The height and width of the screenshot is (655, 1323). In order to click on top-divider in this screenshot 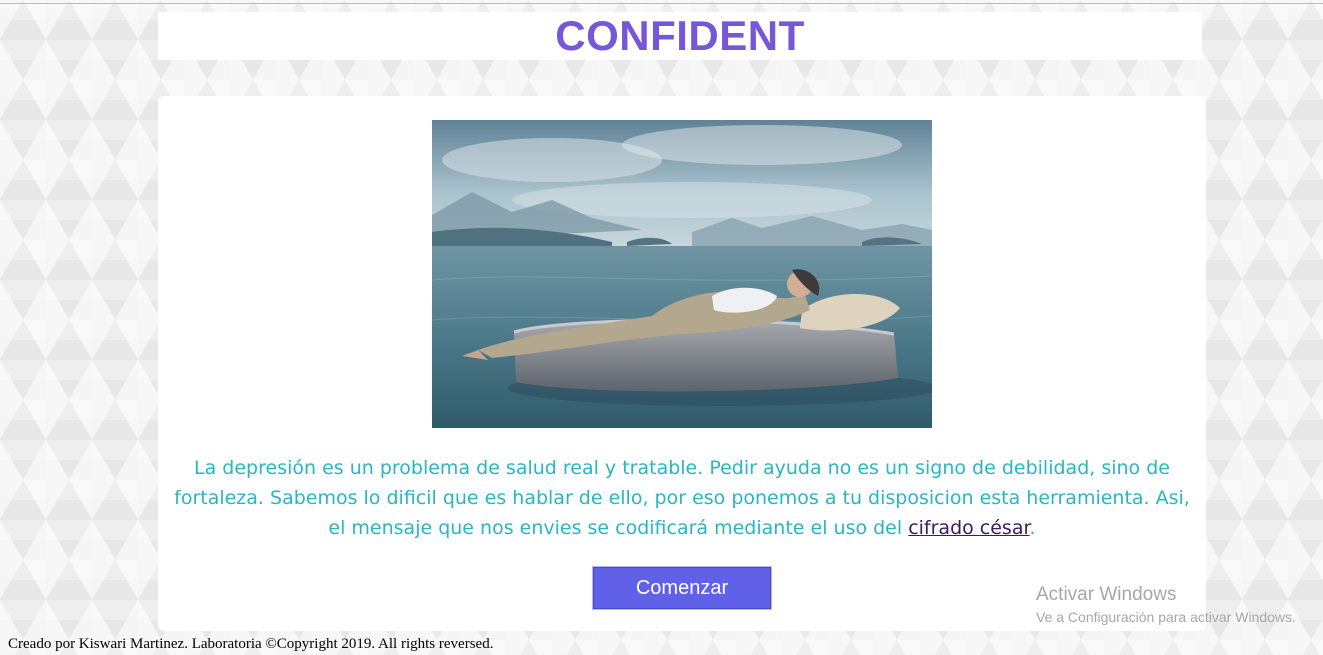, I will do `click(661, 3)`.